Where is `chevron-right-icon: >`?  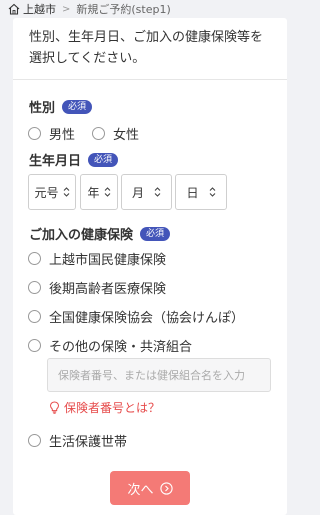 chevron-right-icon: > is located at coordinates (66, 9).